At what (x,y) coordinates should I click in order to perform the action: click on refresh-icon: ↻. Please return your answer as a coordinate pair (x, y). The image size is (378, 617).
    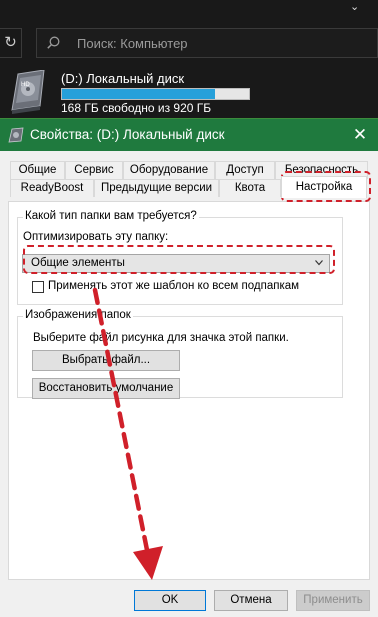
    Looking at the image, I should click on (10, 42).